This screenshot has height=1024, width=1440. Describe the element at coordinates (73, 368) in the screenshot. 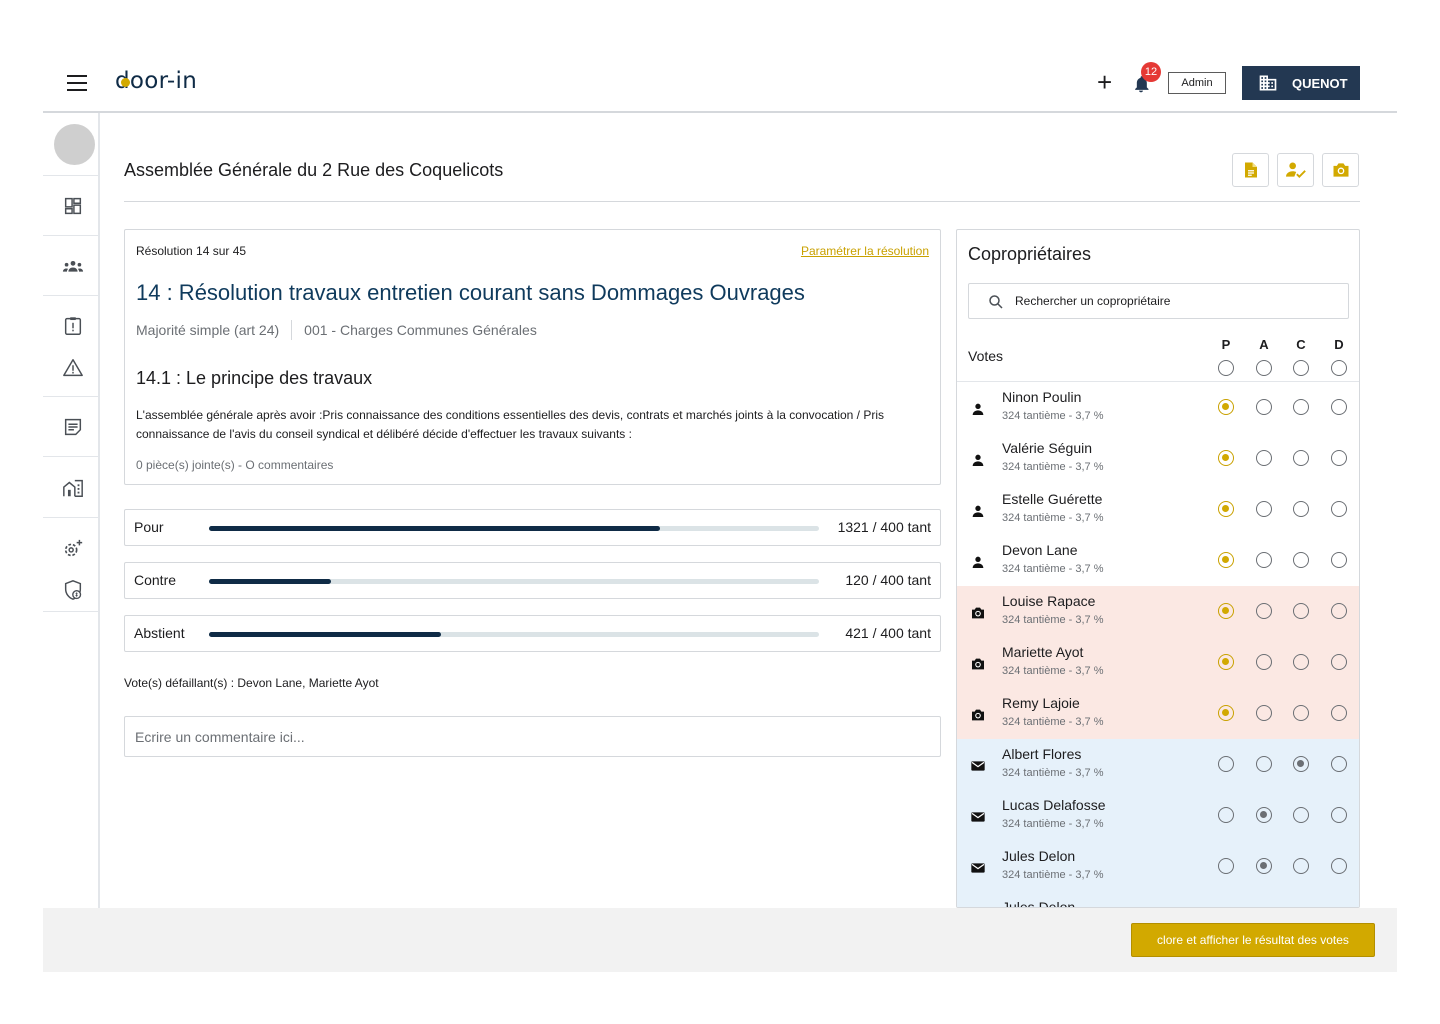

I see `warning-icon` at that location.